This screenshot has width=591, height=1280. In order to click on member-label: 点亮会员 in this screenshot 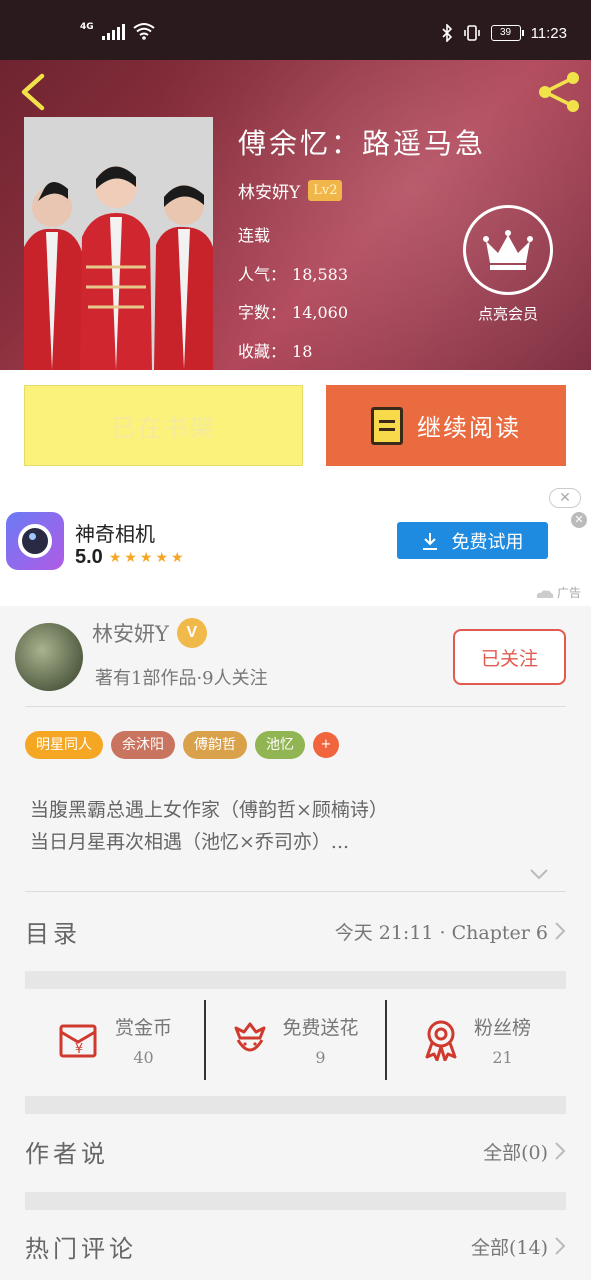, I will do `click(507, 314)`.